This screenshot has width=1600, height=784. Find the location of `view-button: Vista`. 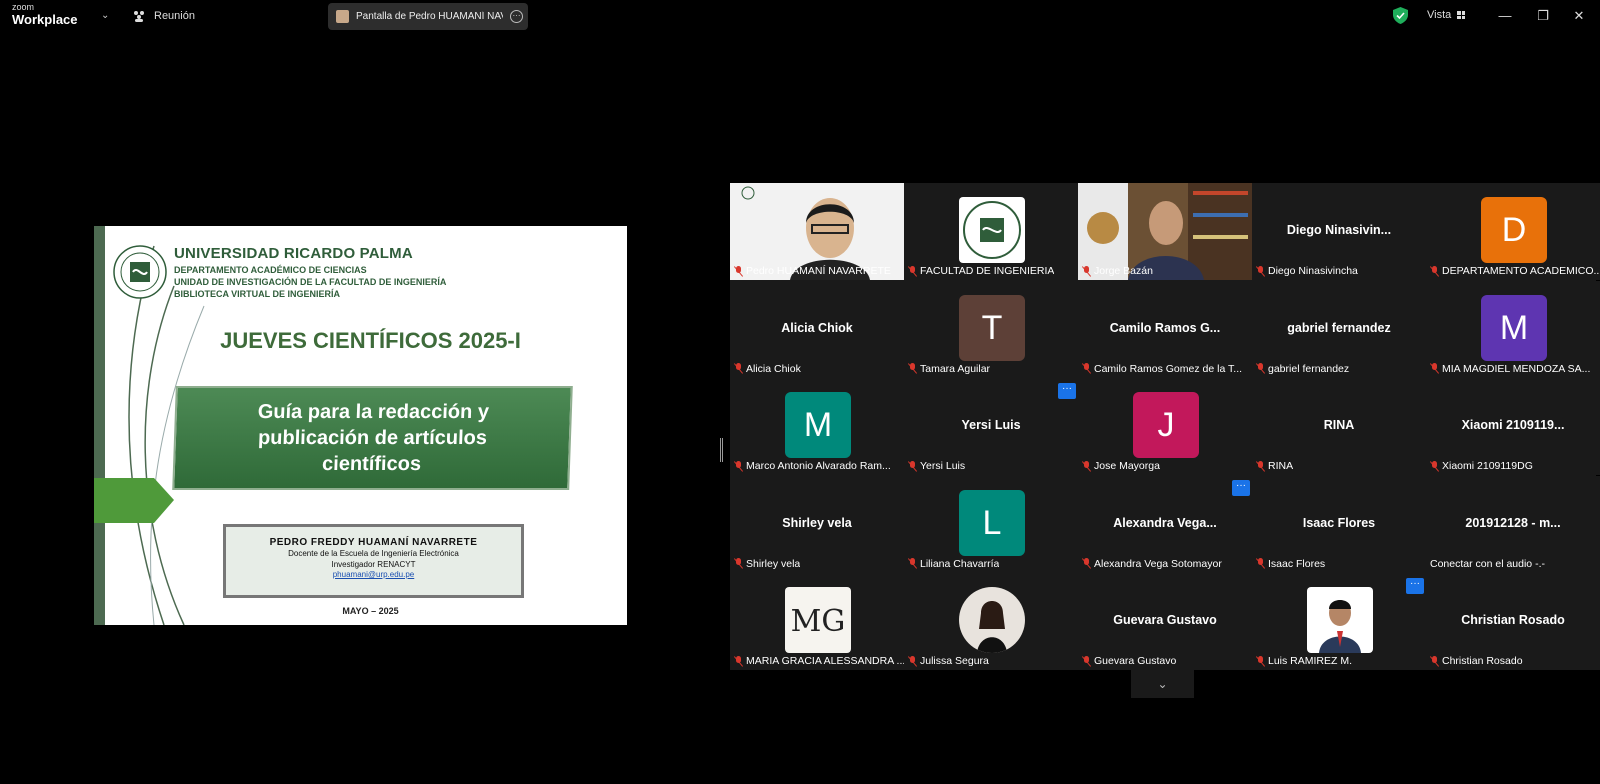

view-button: Vista is located at coordinates (1446, 15).